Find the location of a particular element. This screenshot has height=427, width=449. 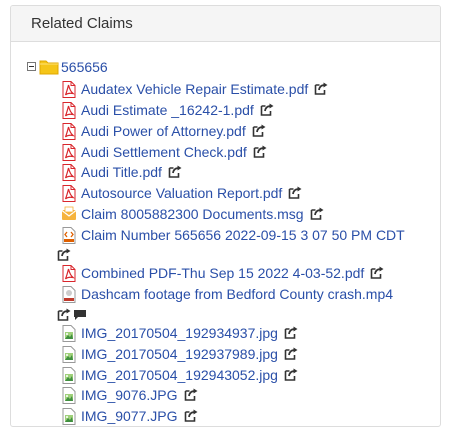

html-file-icon is located at coordinates (69, 235).